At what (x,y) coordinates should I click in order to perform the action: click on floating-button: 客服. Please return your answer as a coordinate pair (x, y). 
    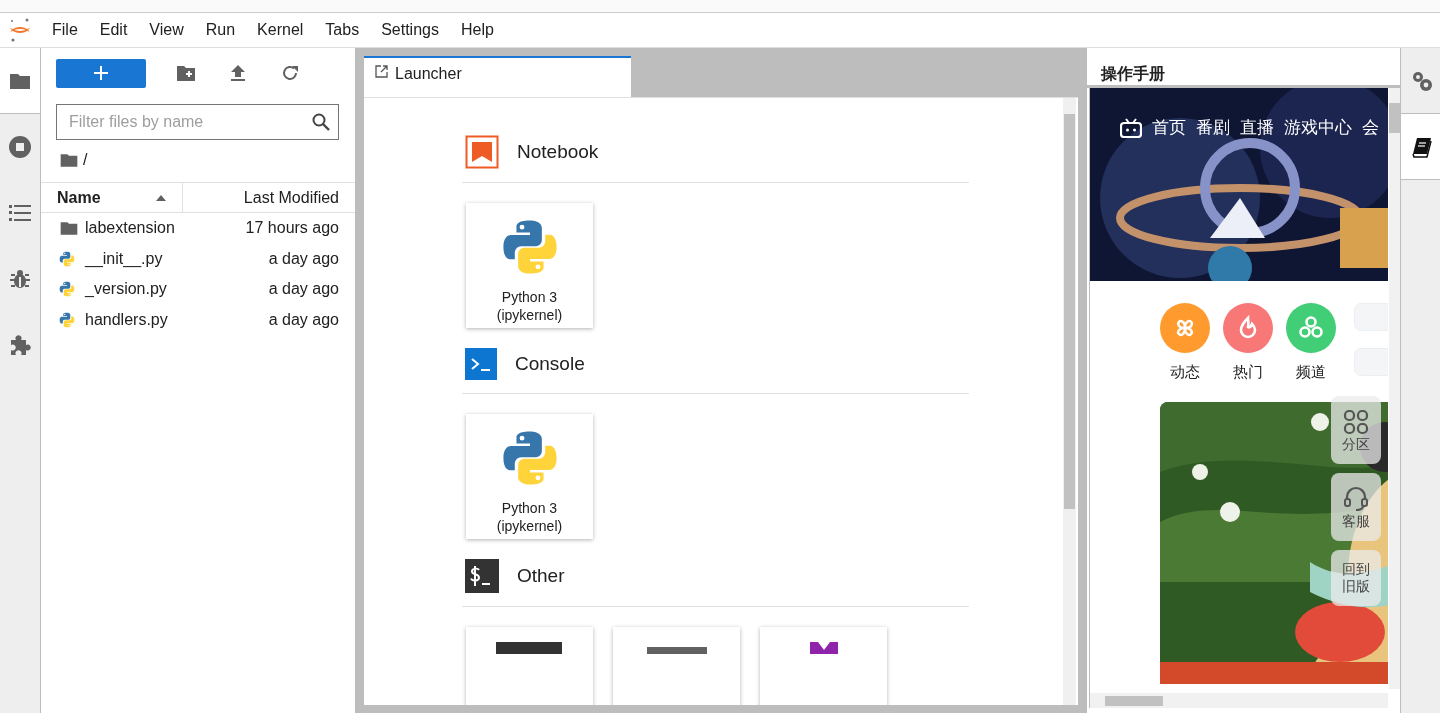
    Looking at the image, I should click on (1356, 507).